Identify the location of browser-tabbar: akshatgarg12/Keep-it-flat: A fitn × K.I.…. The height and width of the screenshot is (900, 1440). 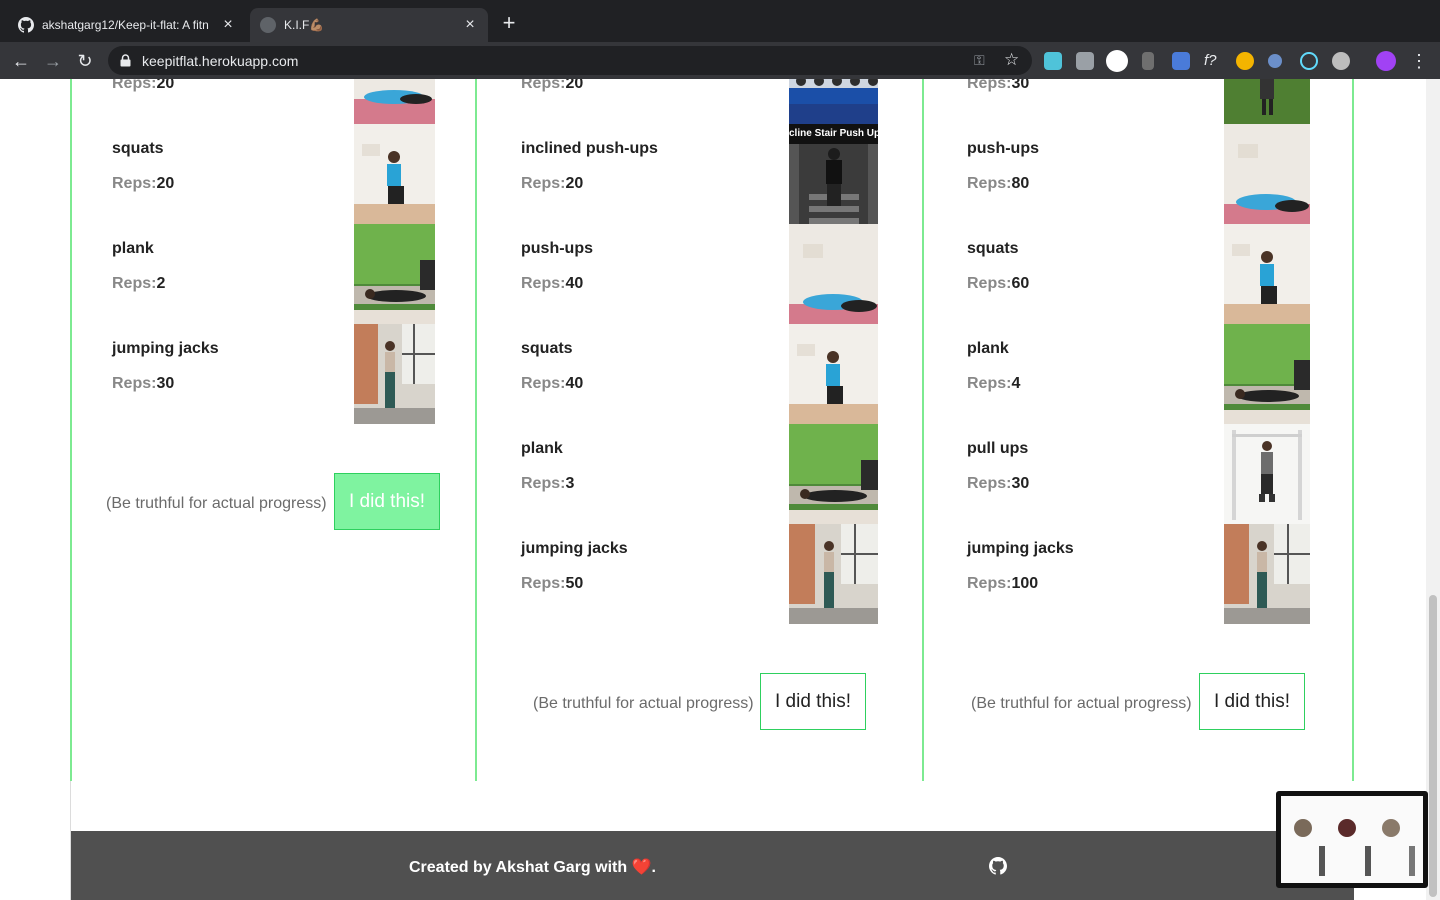
(720, 21).